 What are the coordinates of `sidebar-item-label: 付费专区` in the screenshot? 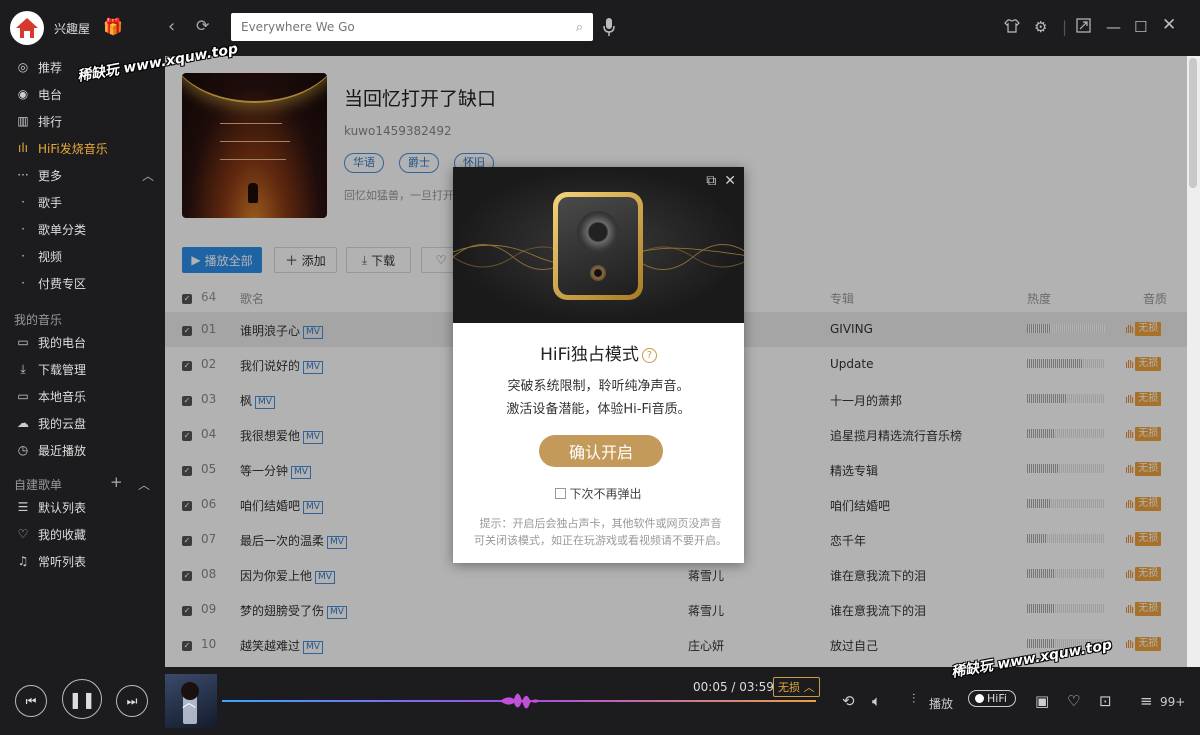 It's located at (62, 283).